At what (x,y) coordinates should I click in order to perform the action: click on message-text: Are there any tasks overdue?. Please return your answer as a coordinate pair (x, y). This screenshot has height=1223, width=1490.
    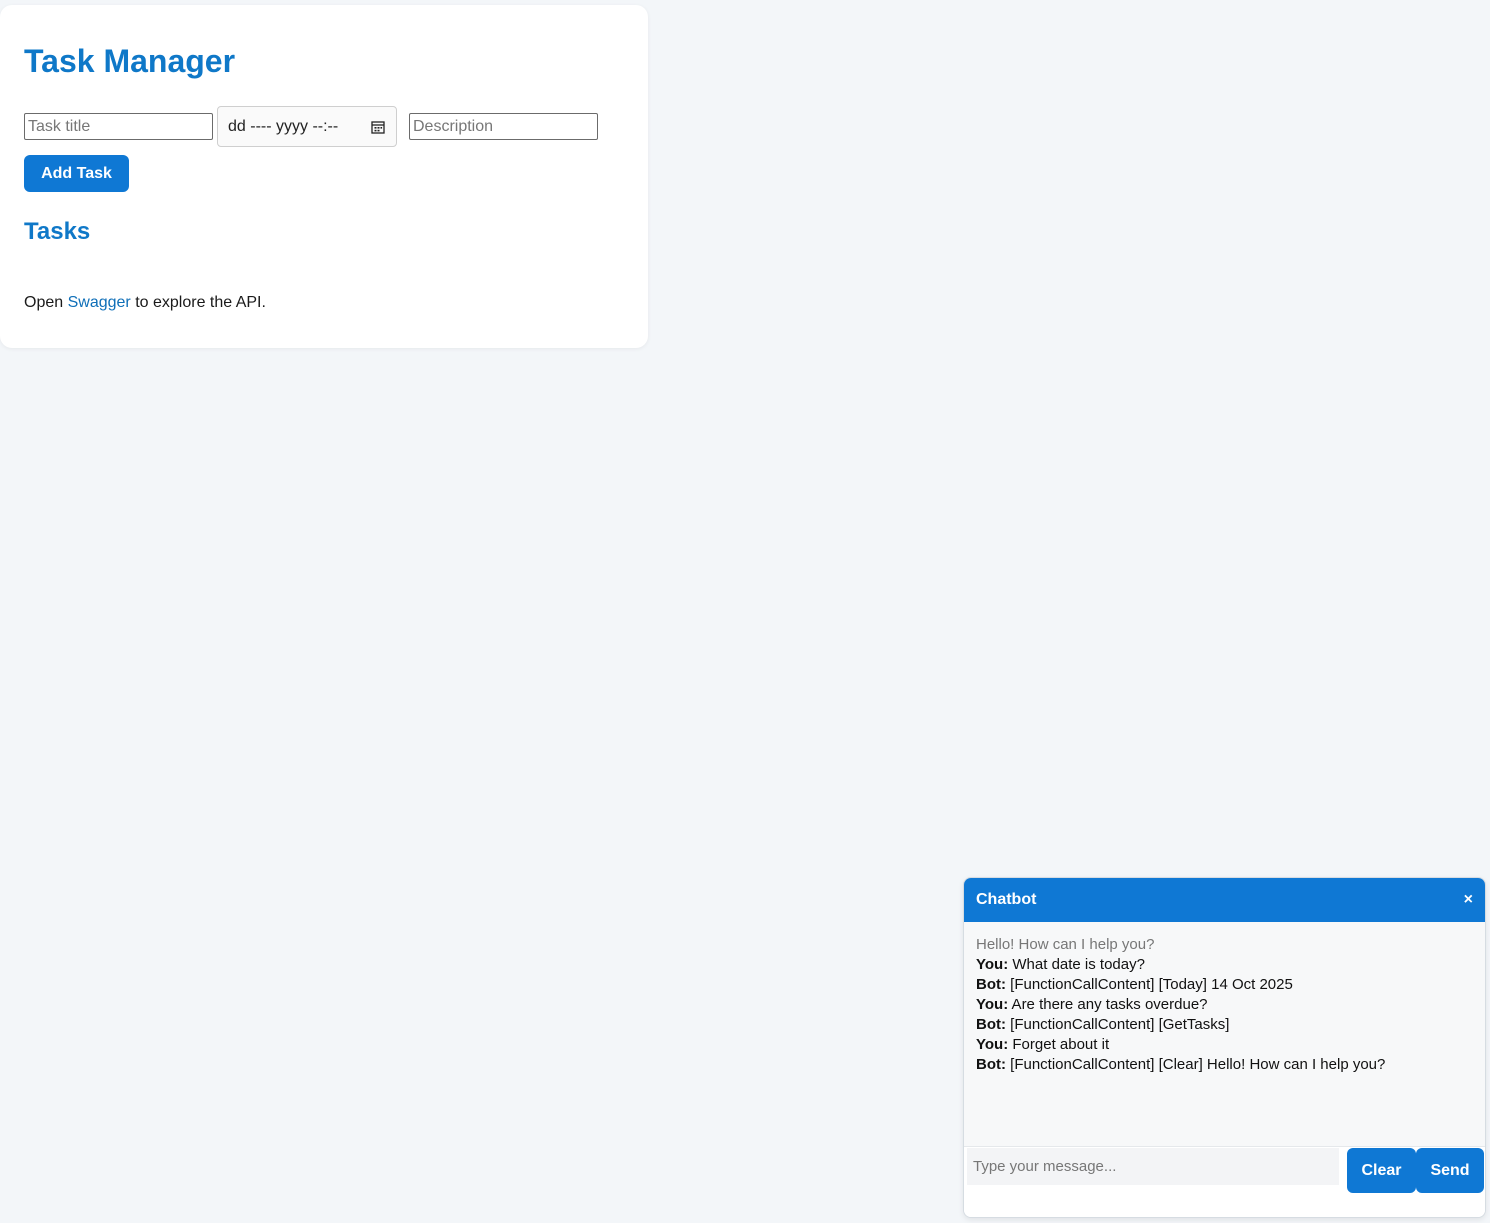
    Looking at the image, I should click on (1108, 1004).